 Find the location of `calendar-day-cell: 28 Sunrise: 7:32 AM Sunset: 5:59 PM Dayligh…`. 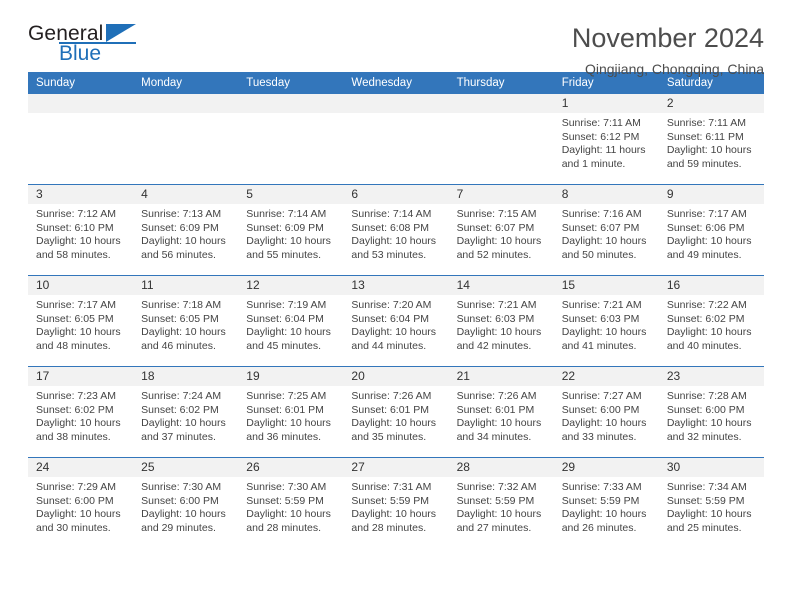

calendar-day-cell: 28 Sunrise: 7:32 AM Sunset: 5:59 PM Dayligh… is located at coordinates (501, 502).